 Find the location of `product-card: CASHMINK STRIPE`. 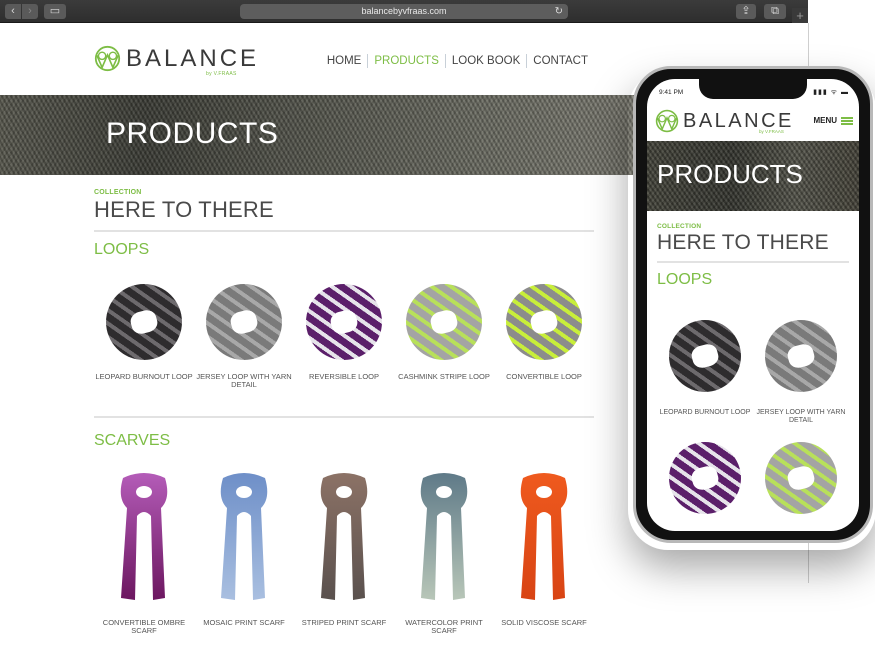

product-card: CASHMINK STRIPE is located at coordinates (801, 482).